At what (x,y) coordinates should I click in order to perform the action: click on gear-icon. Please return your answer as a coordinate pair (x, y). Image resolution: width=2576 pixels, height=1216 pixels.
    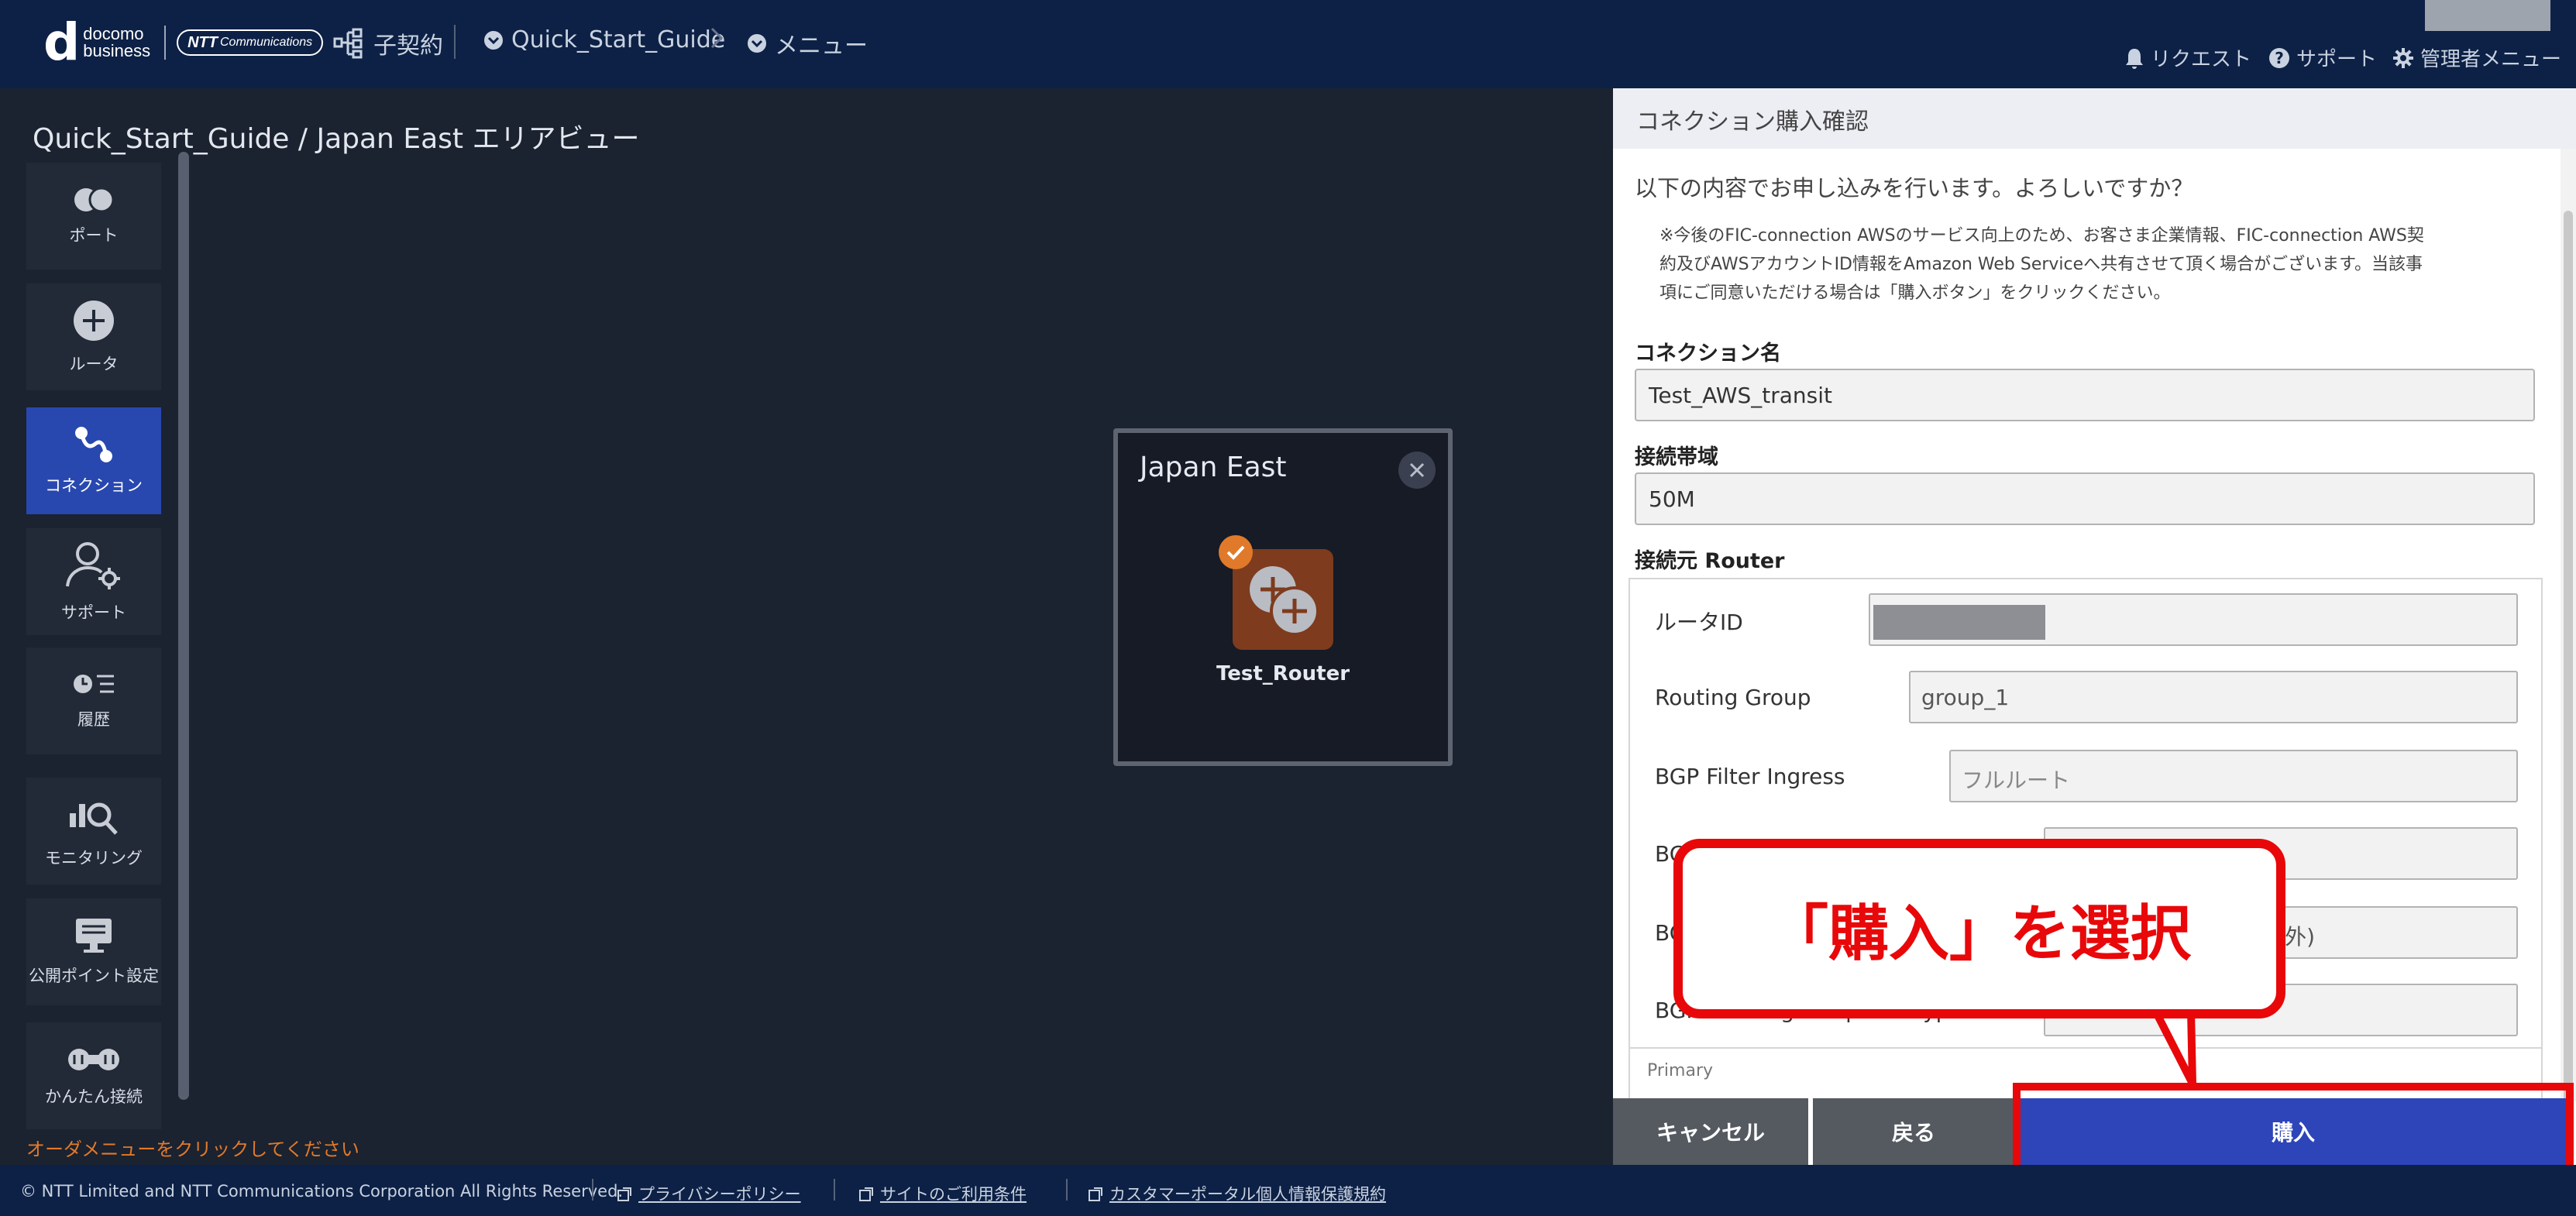
    Looking at the image, I should click on (2403, 57).